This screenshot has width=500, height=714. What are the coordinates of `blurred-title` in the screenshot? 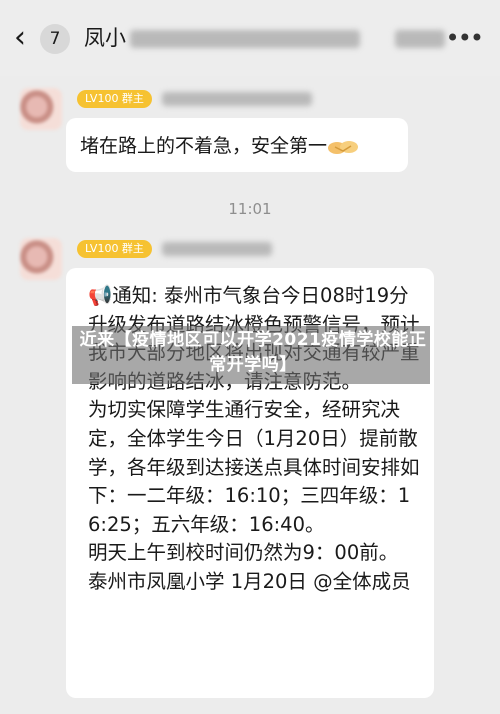 It's located at (245, 39).